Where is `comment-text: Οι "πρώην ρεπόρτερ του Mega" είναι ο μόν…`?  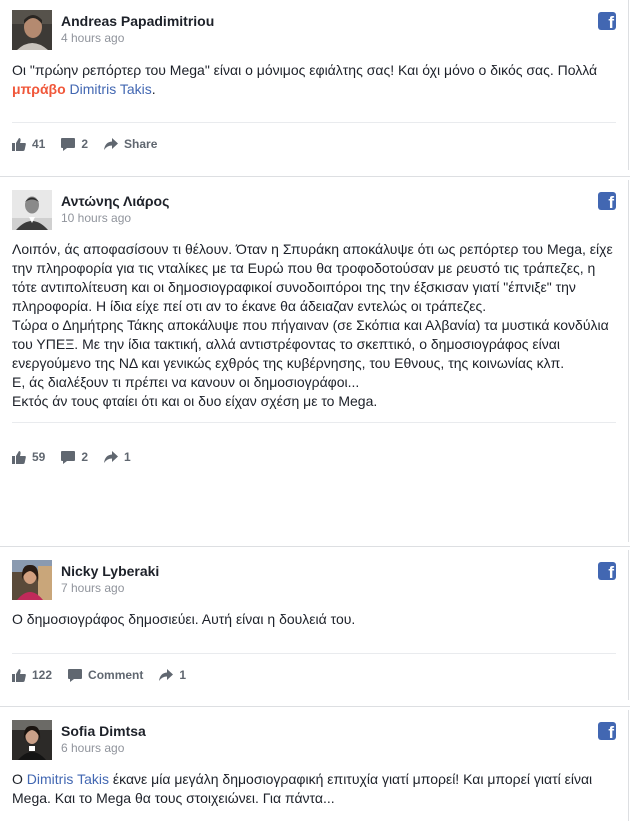
comment-text: Οι "πρώην ρεπόρτερ του Mega" είναι ο μόν… is located at coordinates (314, 80).